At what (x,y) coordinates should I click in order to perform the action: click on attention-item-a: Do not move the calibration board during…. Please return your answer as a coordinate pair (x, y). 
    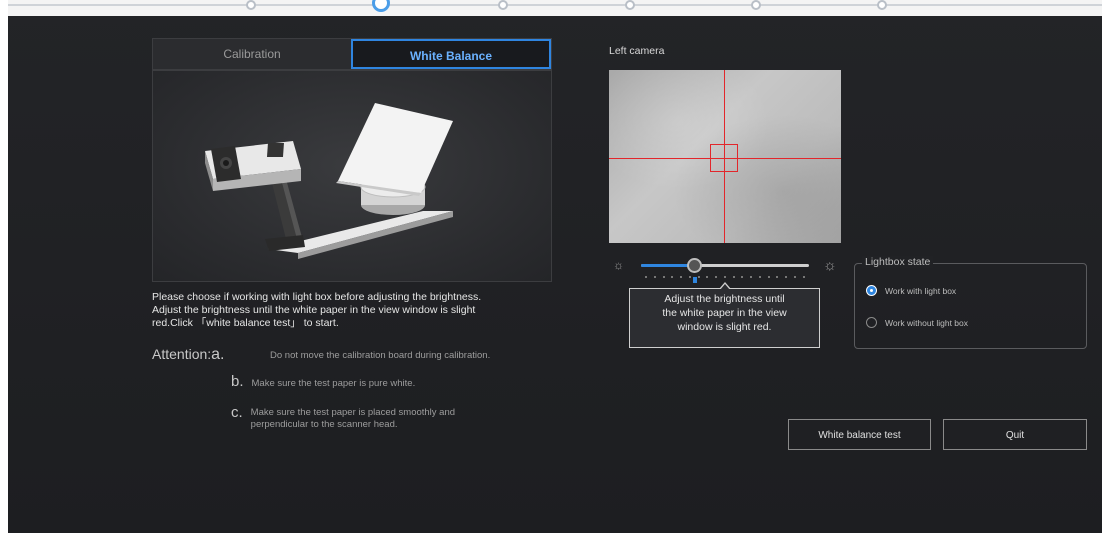
    Looking at the image, I should click on (380, 355).